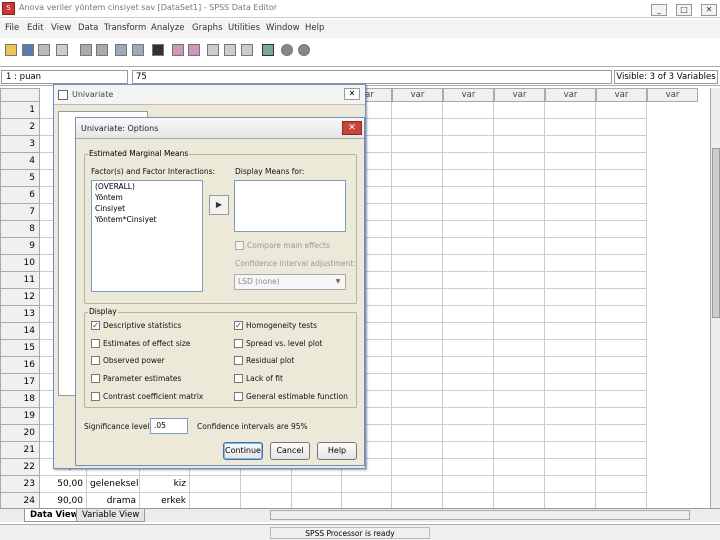 Image resolution: width=720 pixels, height=540 pixels. What do you see at coordinates (11, 50) in the screenshot?
I see `open-icon` at bounding box center [11, 50].